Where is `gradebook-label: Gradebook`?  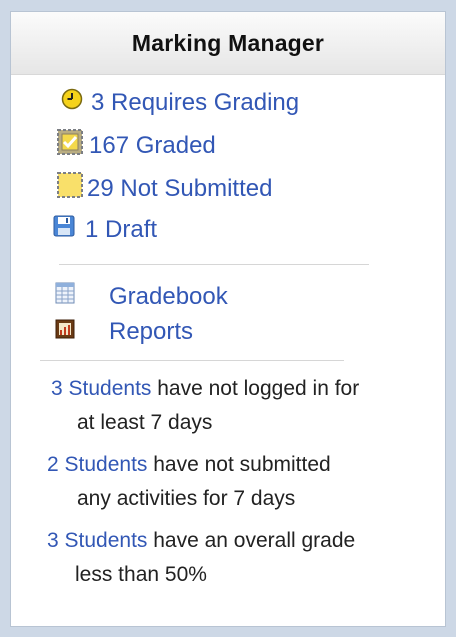
gradebook-label: Gradebook is located at coordinates (168, 296).